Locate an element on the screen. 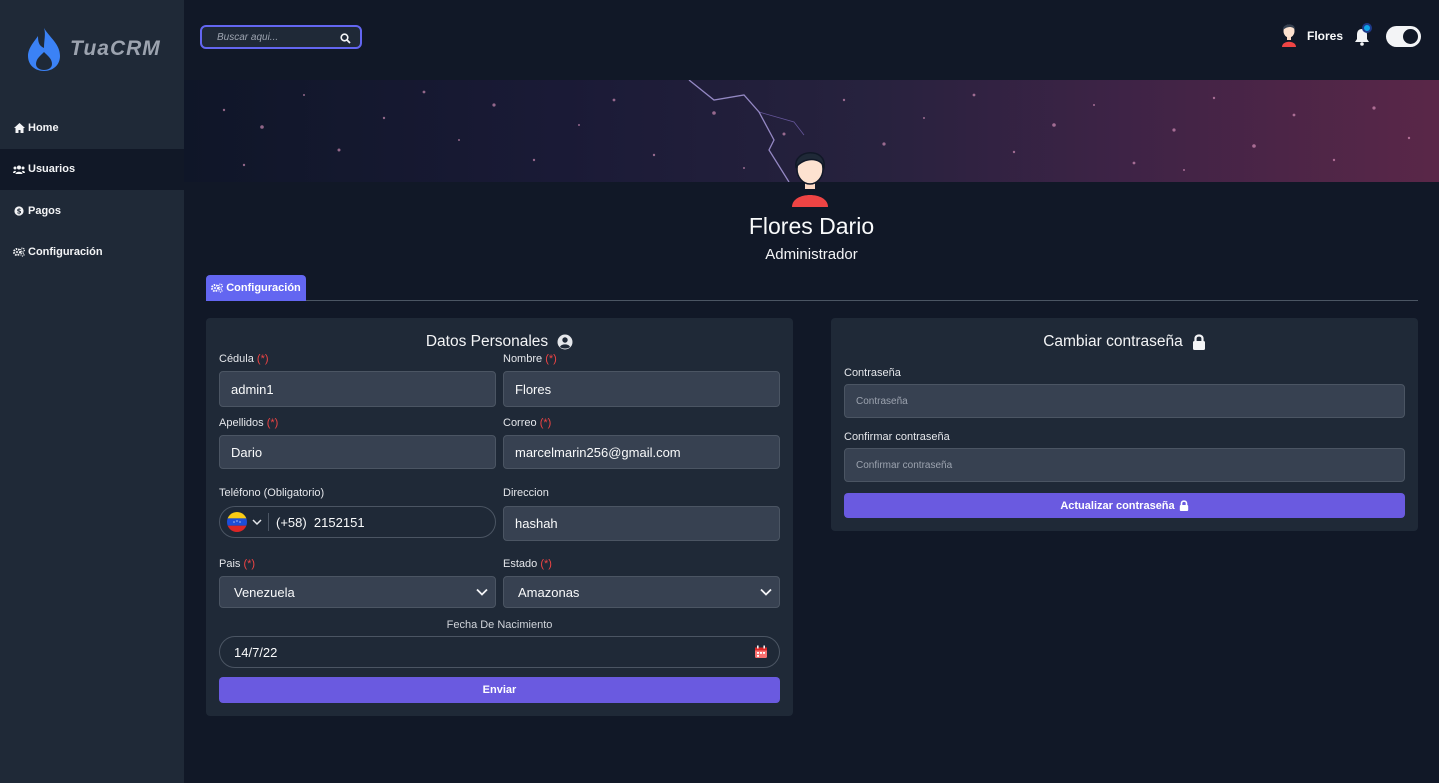 The image size is (1439, 783). nombre-field: Flores is located at coordinates (641, 389).